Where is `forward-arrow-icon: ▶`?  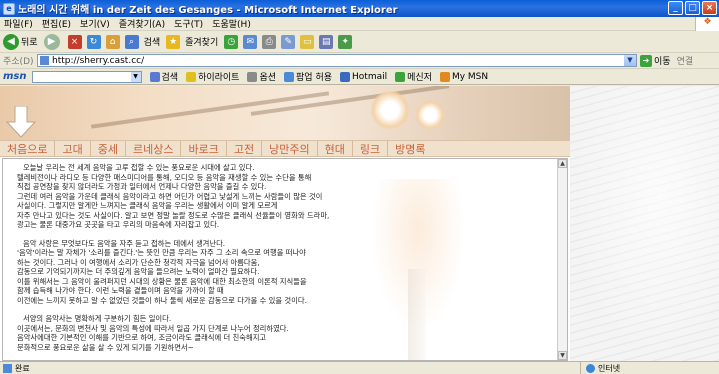 forward-arrow-icon: ▶ is located at coordinates (51, 41).